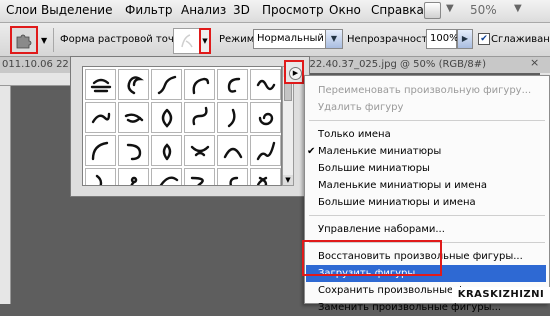 This screenshot has height=316, width=550. I want to click on menu-view: Просмотр, so click(293, 10).